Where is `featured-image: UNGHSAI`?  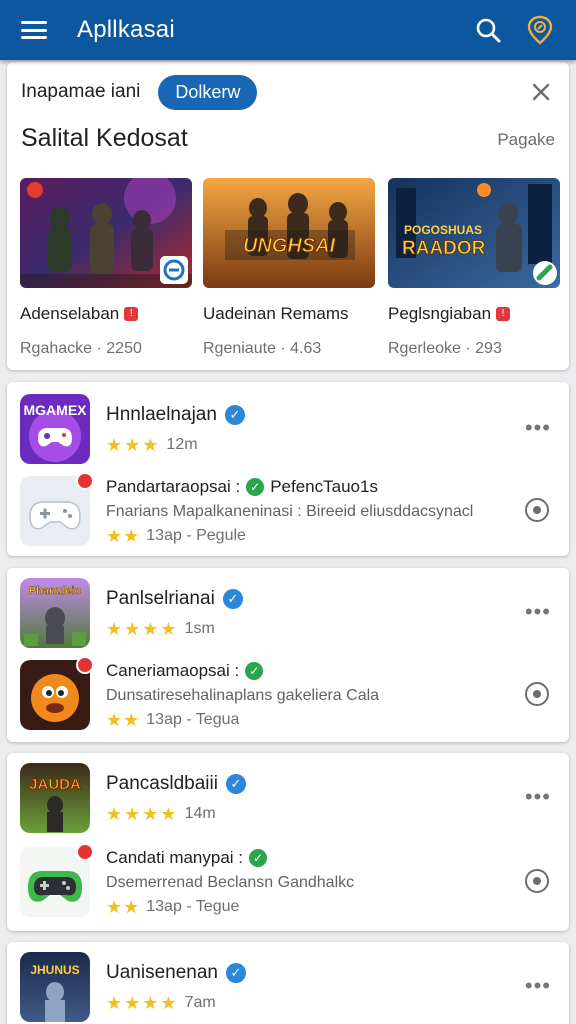 featured-image: UNGHSAI is located at coordinates (289, 233).